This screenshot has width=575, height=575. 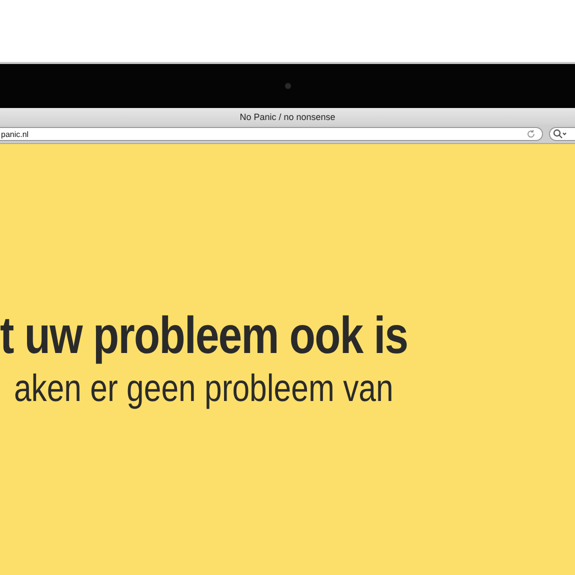 I want to click on search-icon, so click(x=560, y=134).